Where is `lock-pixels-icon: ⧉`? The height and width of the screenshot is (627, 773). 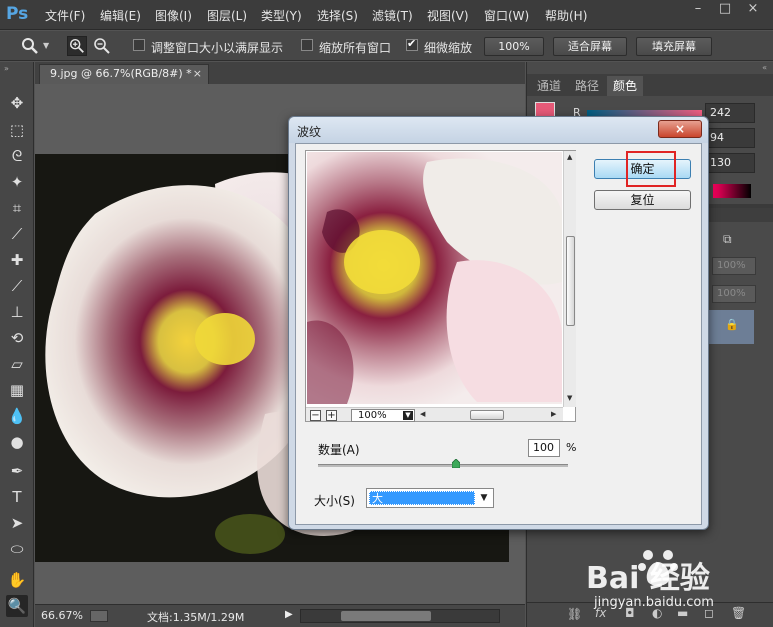 lock-pixels-icon: ⧉ is located at coordinates (727, 239).